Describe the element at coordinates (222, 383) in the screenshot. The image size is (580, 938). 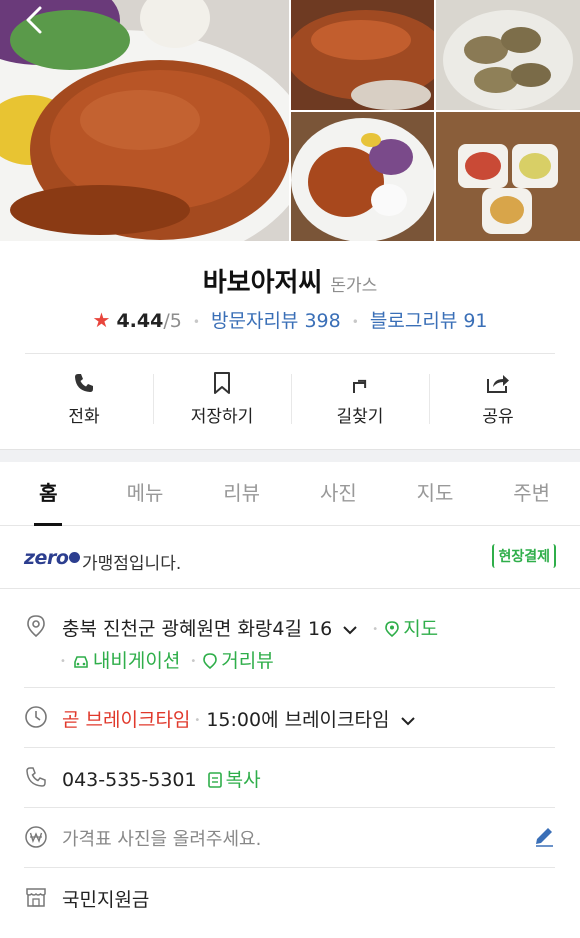
I see `bookmark-icon` at that location.